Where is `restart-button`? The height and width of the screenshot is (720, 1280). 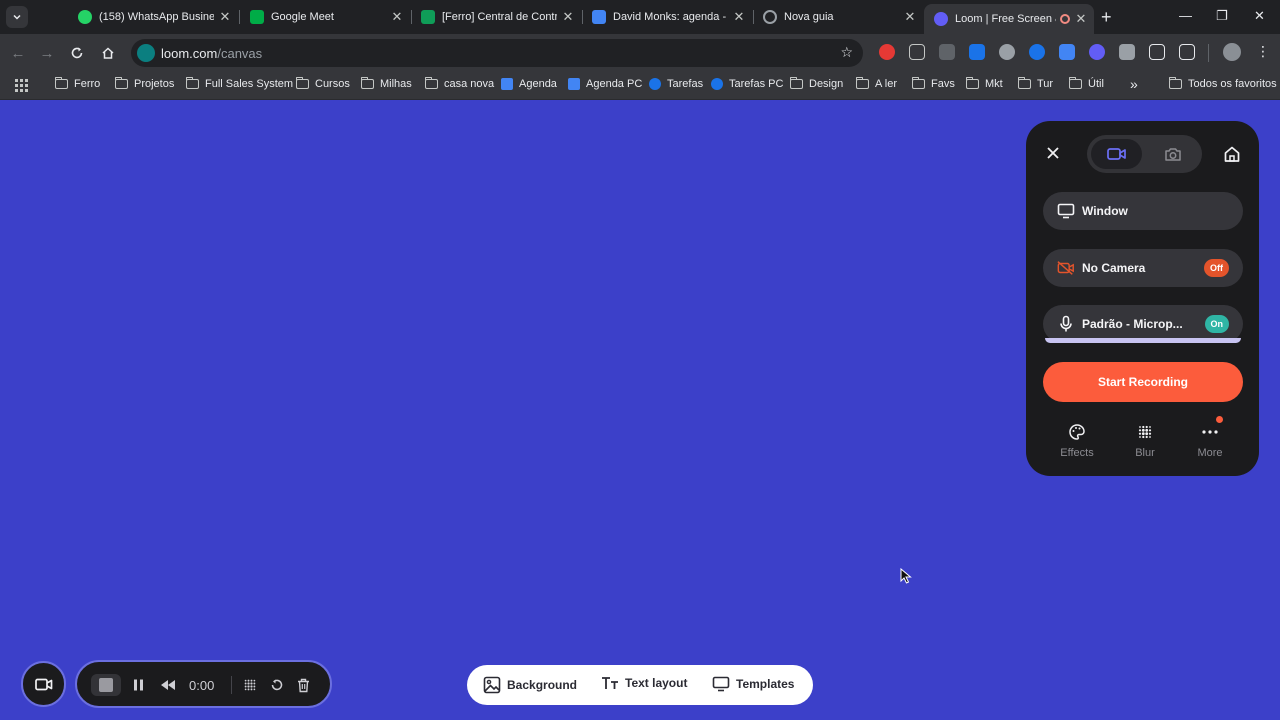
restart-button is located at coordinates (277, 685).